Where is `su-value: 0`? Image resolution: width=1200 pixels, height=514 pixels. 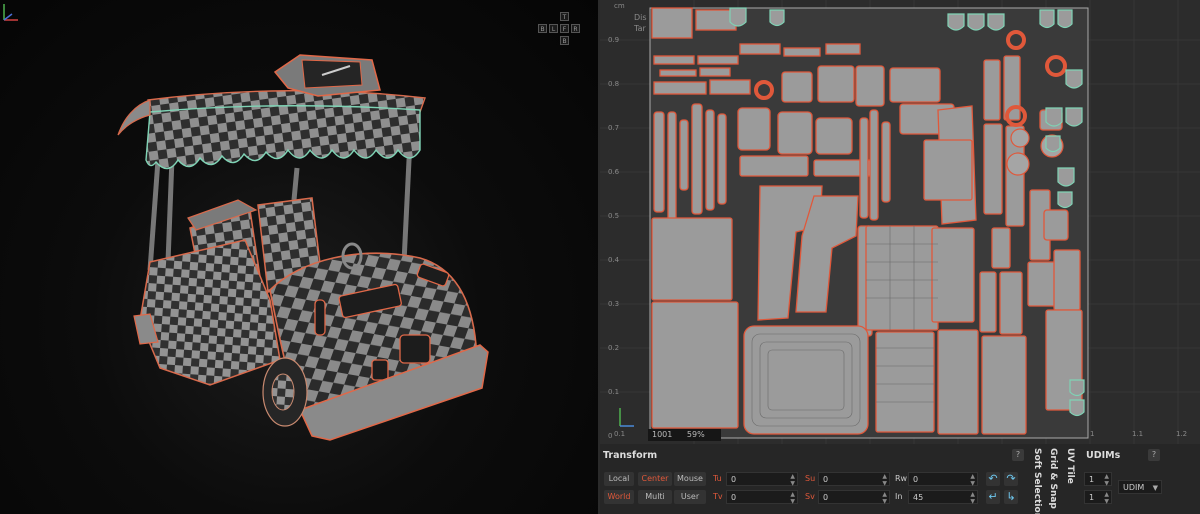 su-value: 0 is located at coordinates (826, 479).